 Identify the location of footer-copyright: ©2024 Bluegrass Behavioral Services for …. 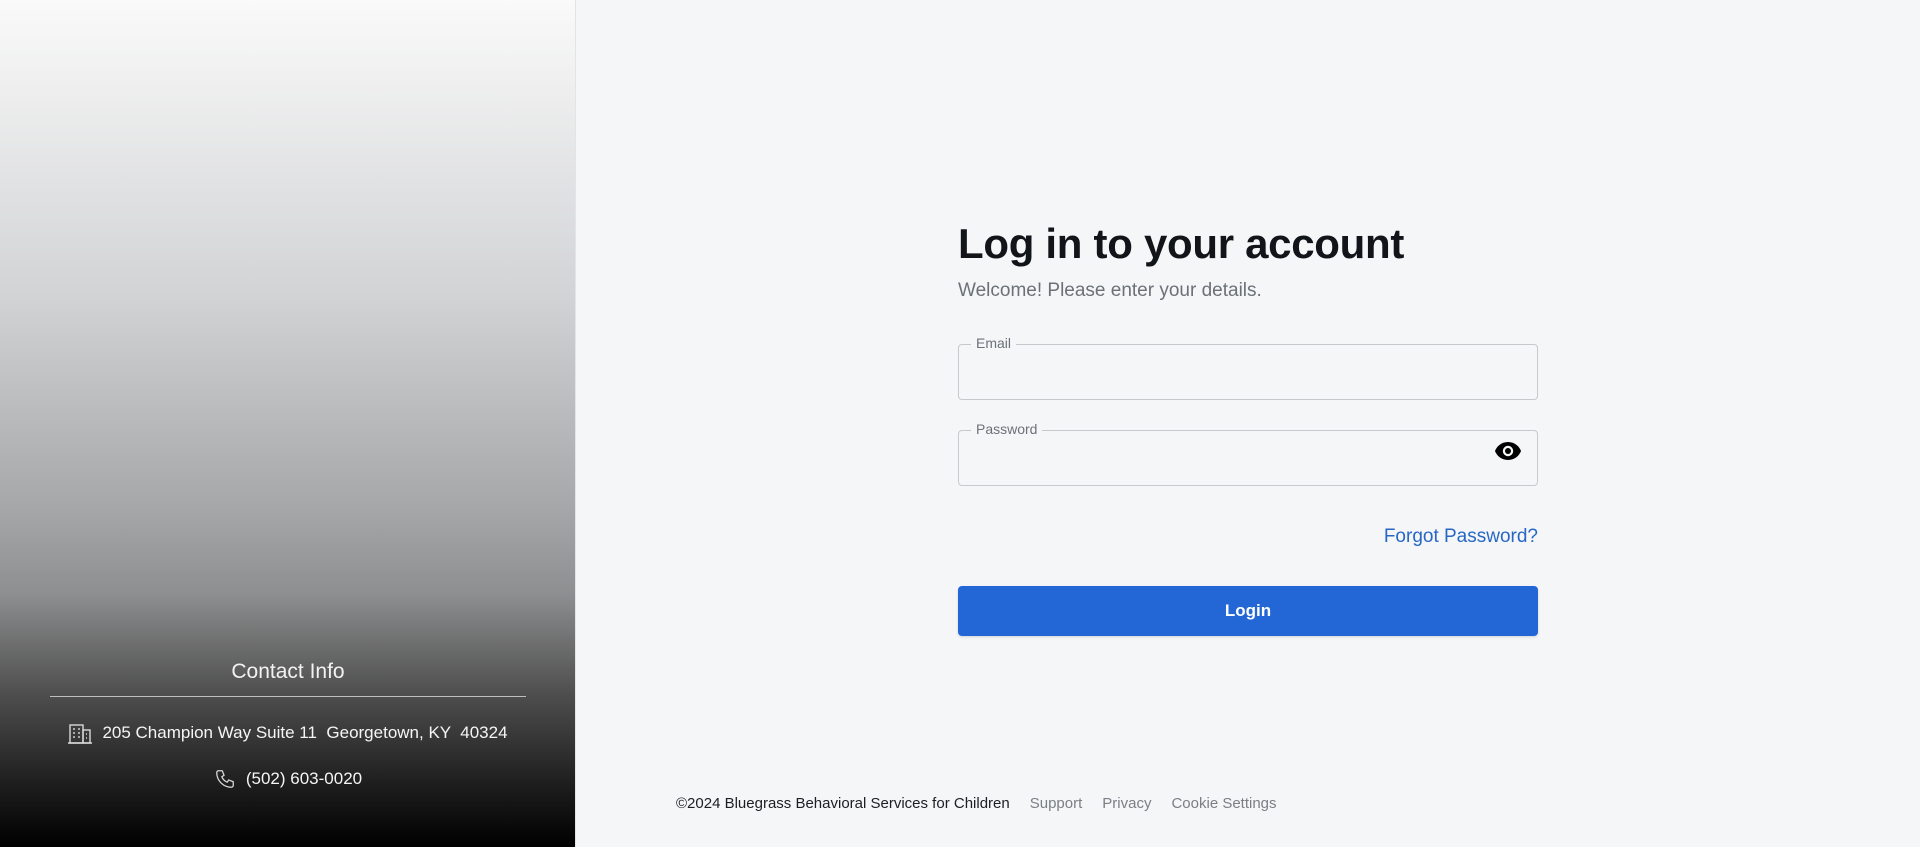
(843, 803).